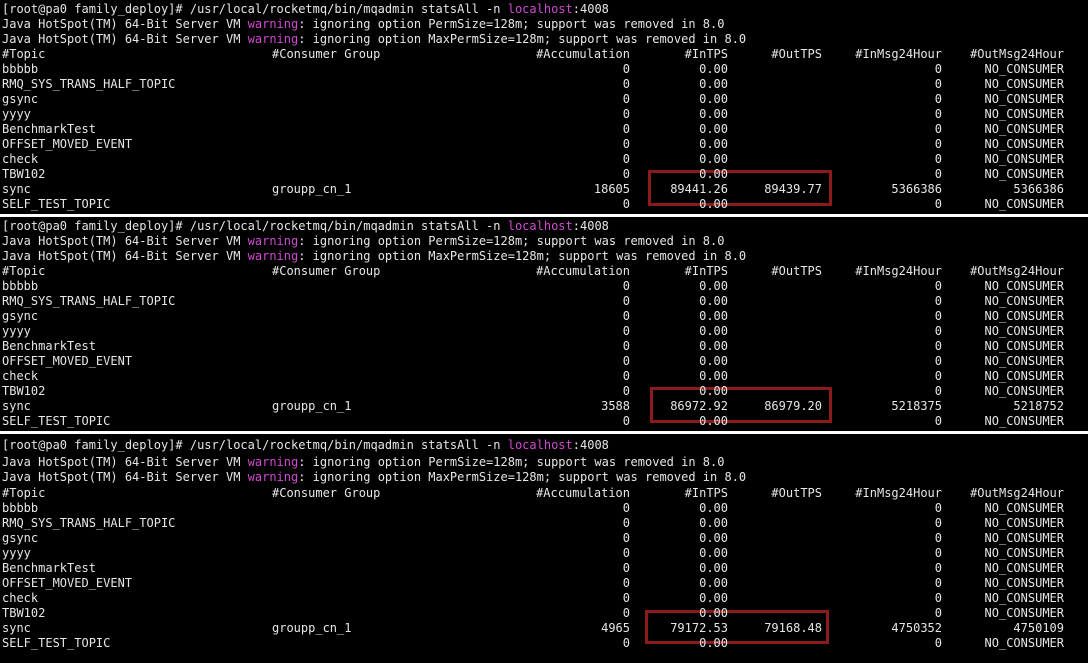  What do you see at coordinates (615, 406) in the screenshot?
I see `cell-accumulation: 3588` at bounding box center [615, 406].